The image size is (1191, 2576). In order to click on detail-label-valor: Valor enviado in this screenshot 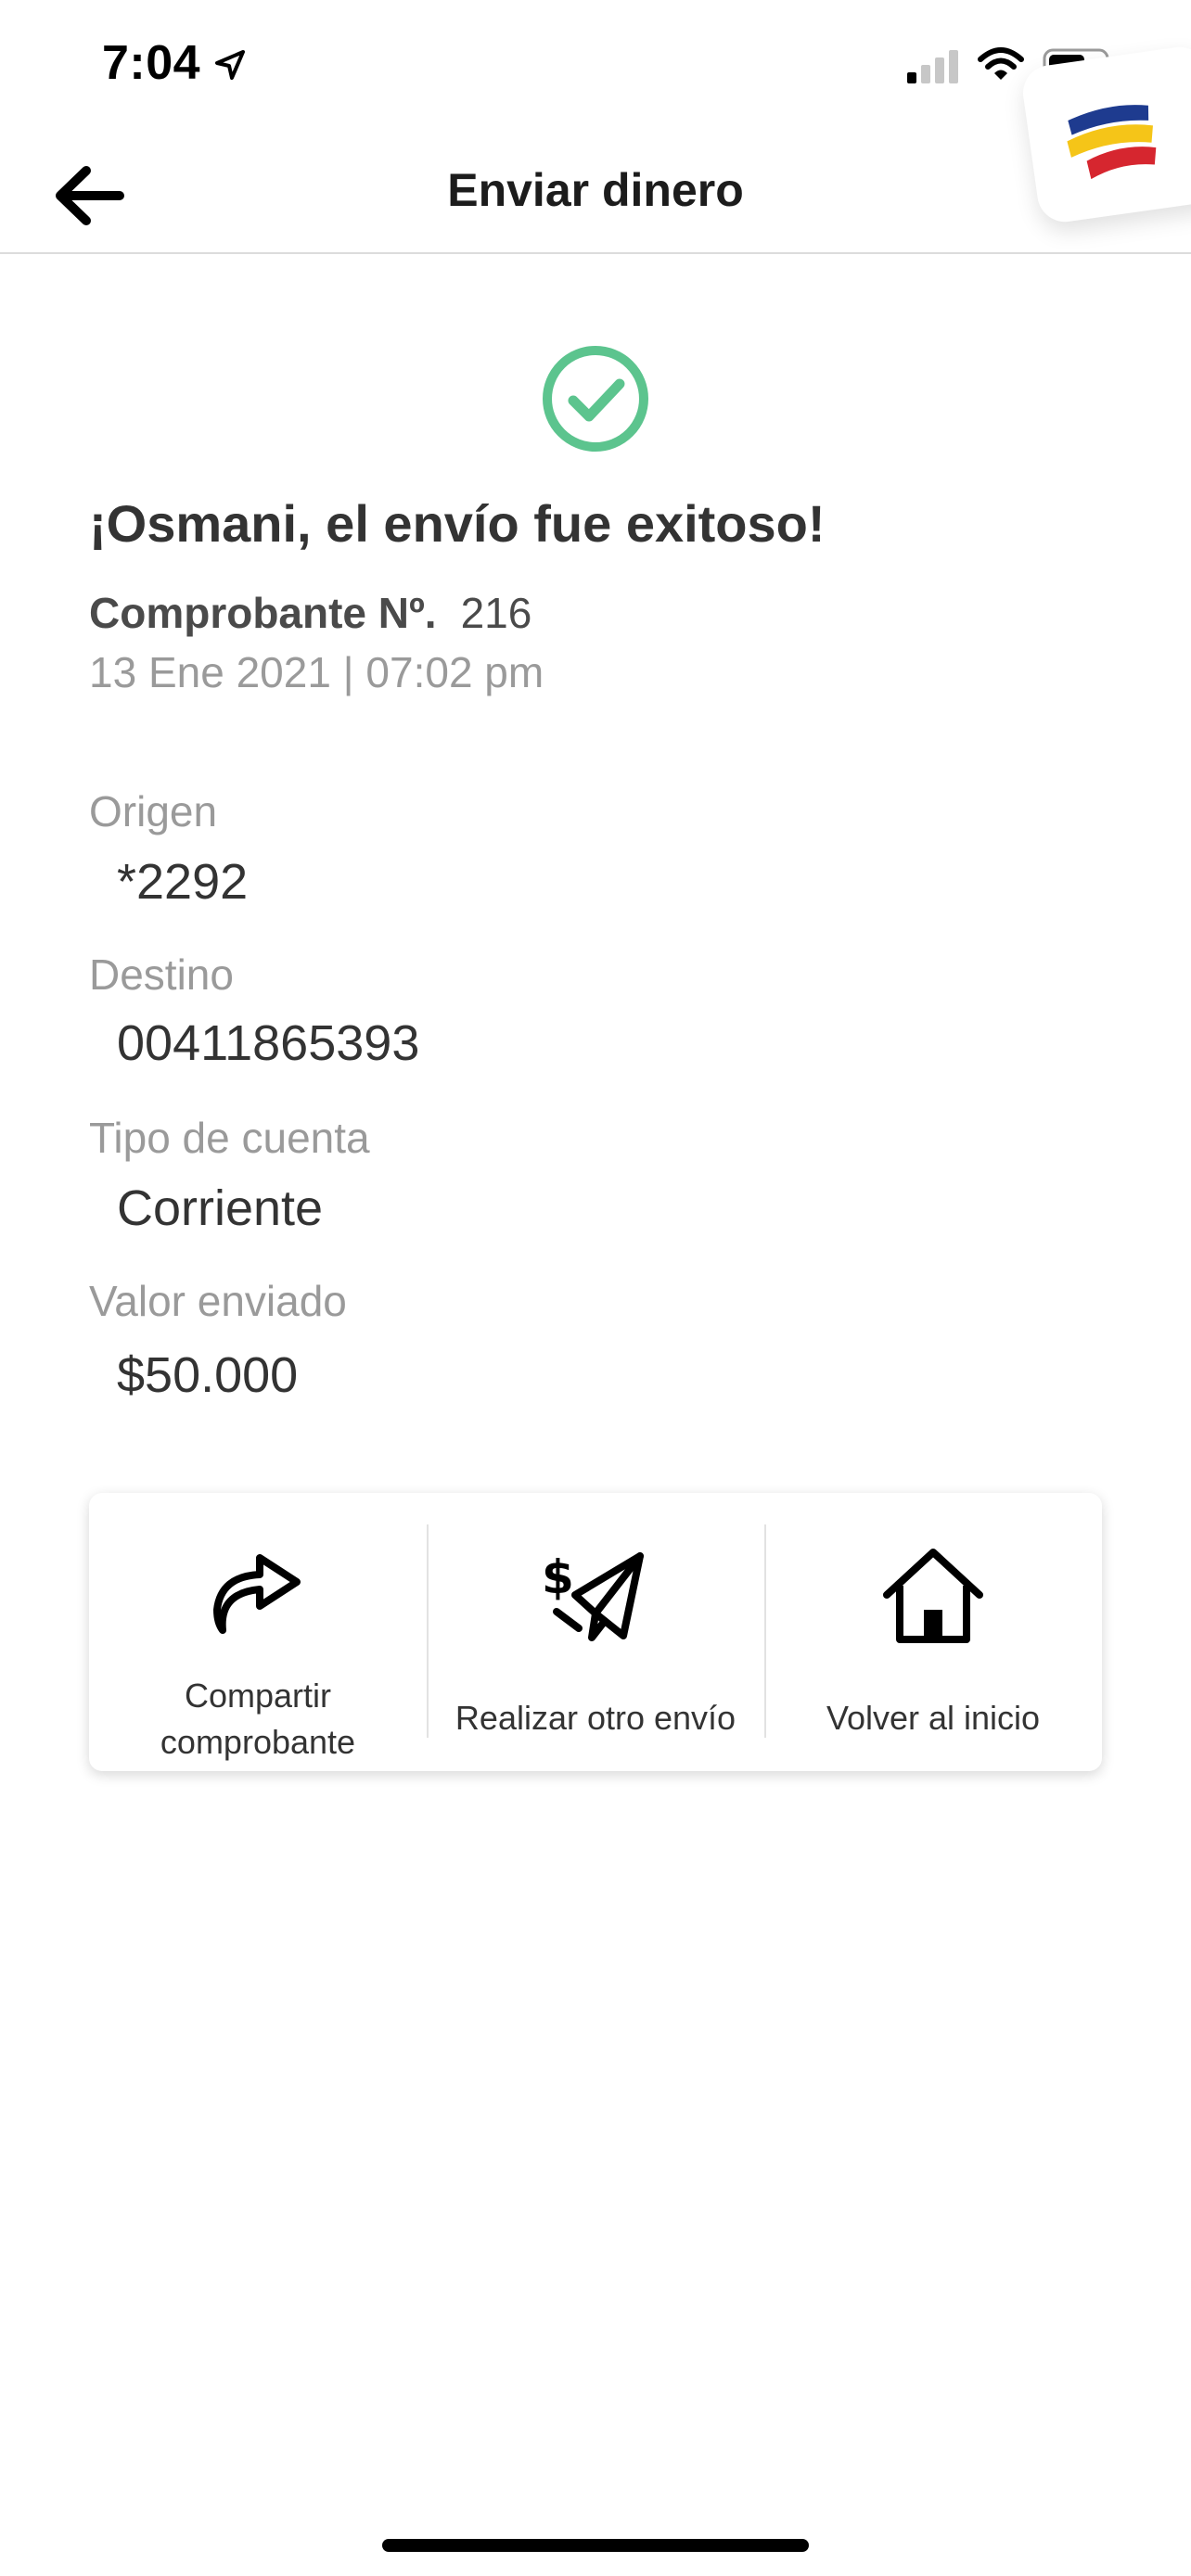, I will do `click(218, 1301)`.